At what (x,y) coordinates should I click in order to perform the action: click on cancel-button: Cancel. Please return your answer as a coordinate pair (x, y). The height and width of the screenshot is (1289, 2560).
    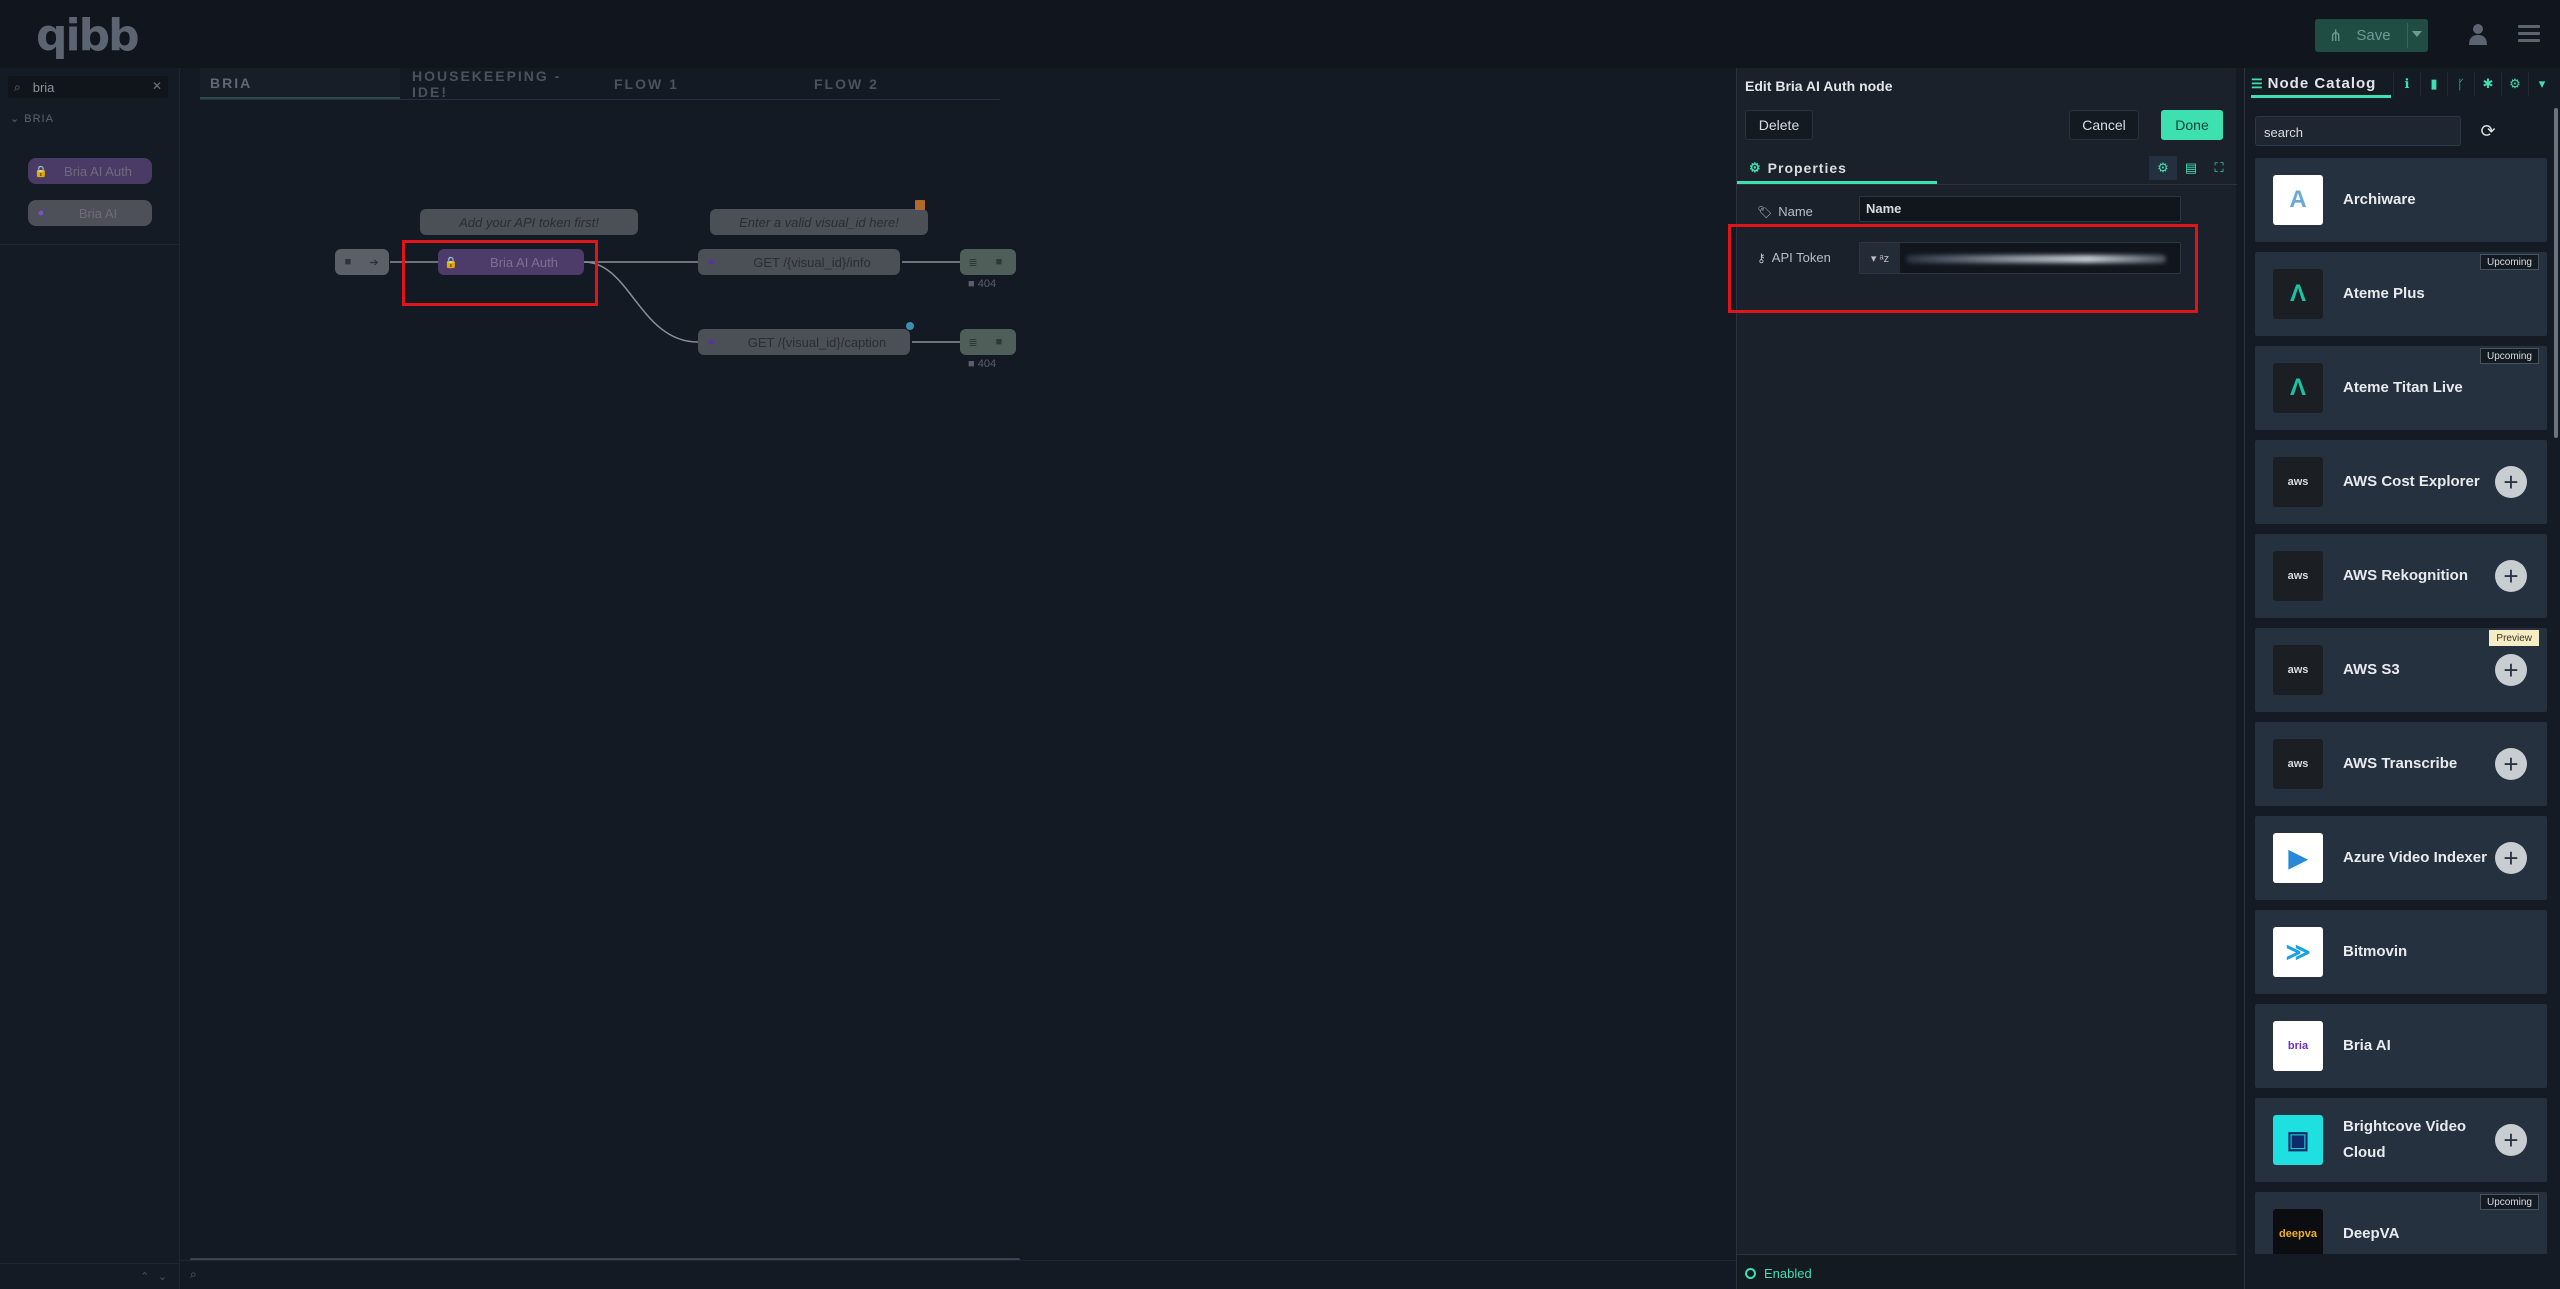
    Looking at the image, I should click on (2104, 125).